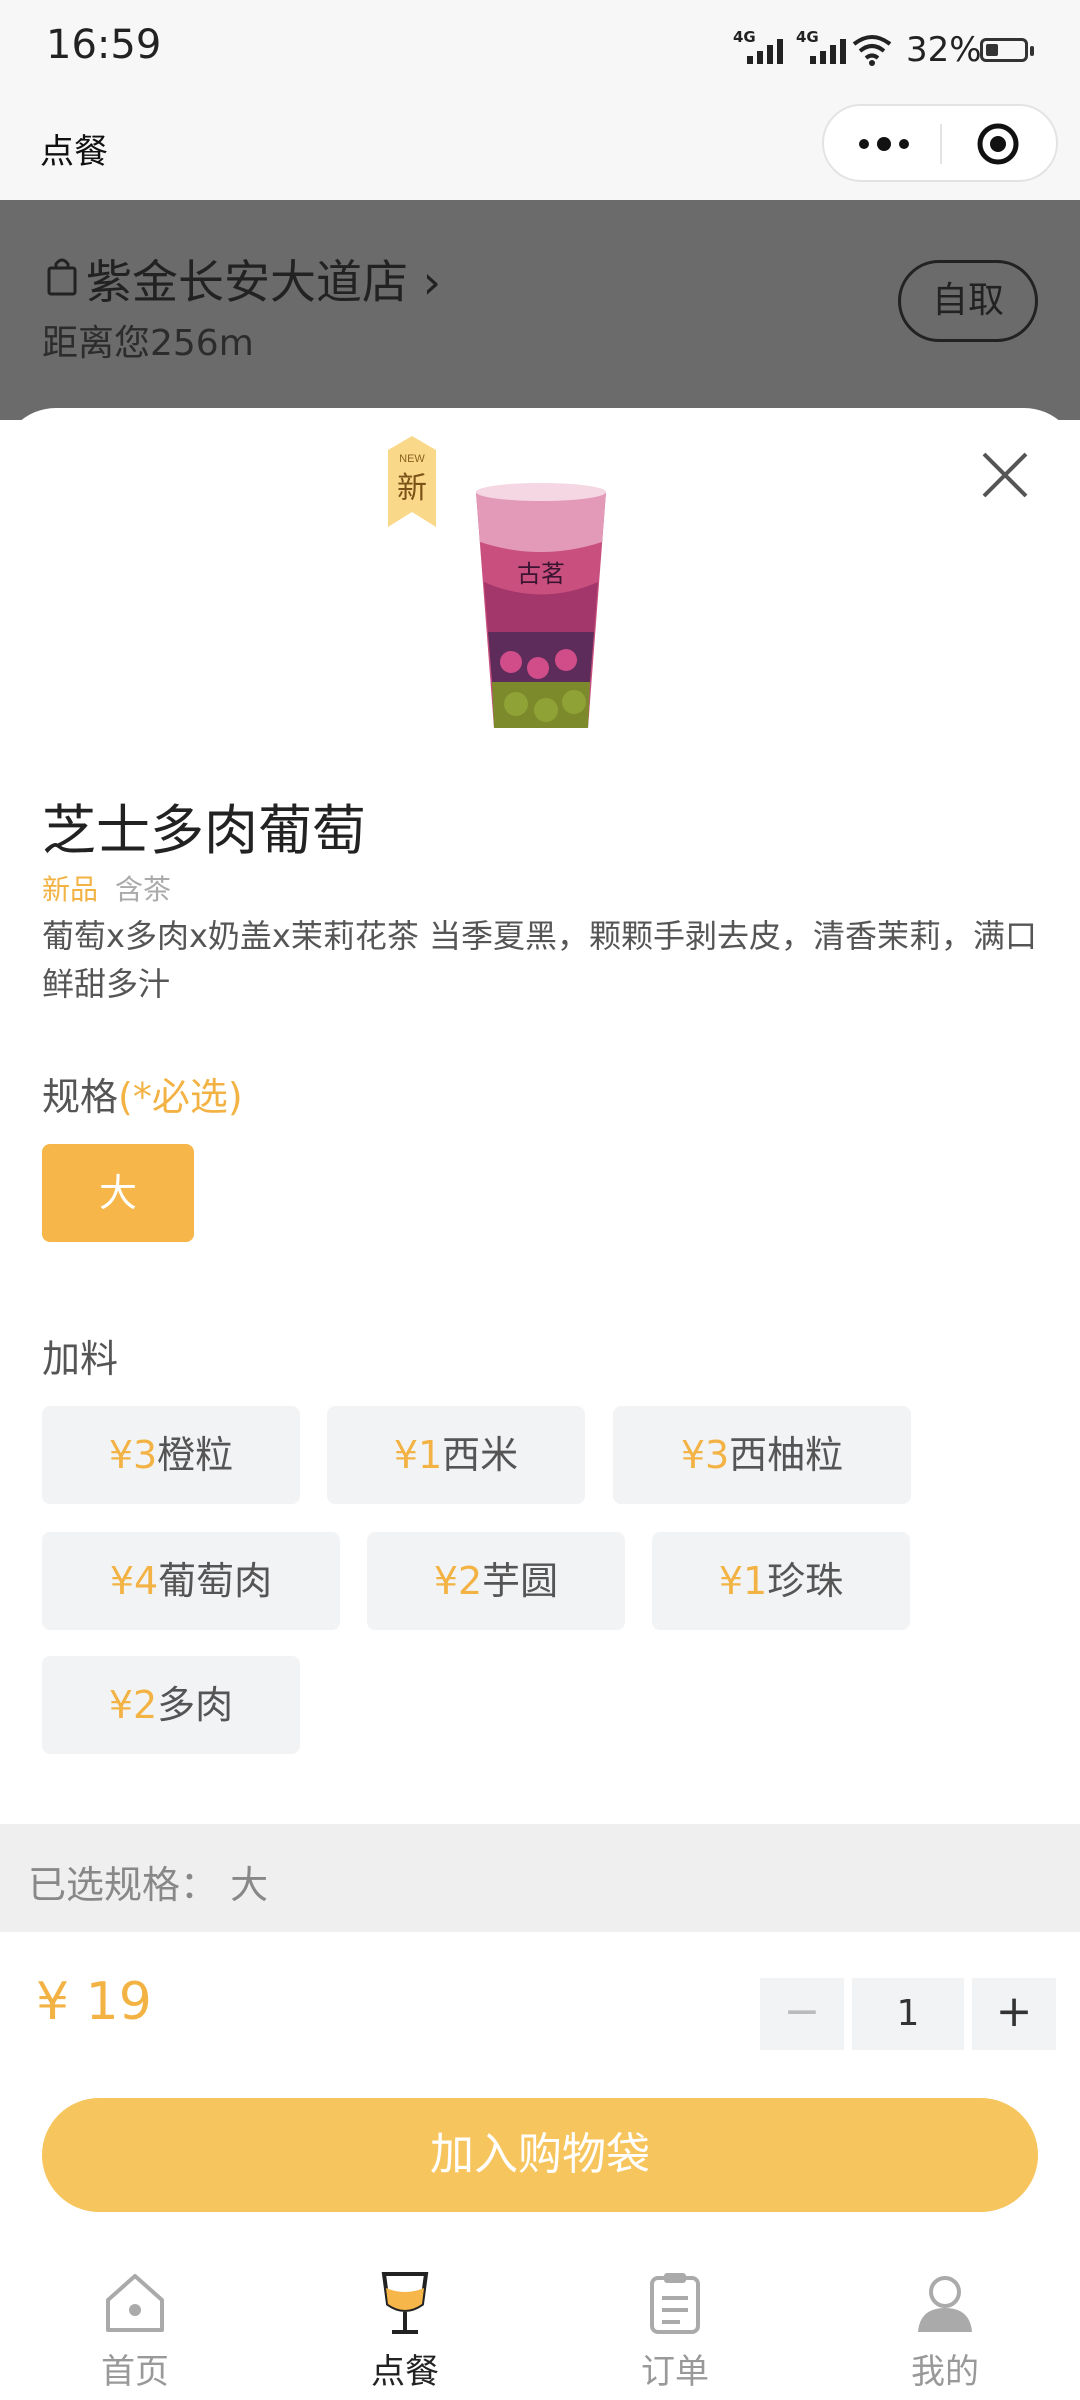 This screenshot has width=1080, height=2400. Describe the element at coordinates (940, 143) in the screenshot. I see `mini-program-capsule` at that location.